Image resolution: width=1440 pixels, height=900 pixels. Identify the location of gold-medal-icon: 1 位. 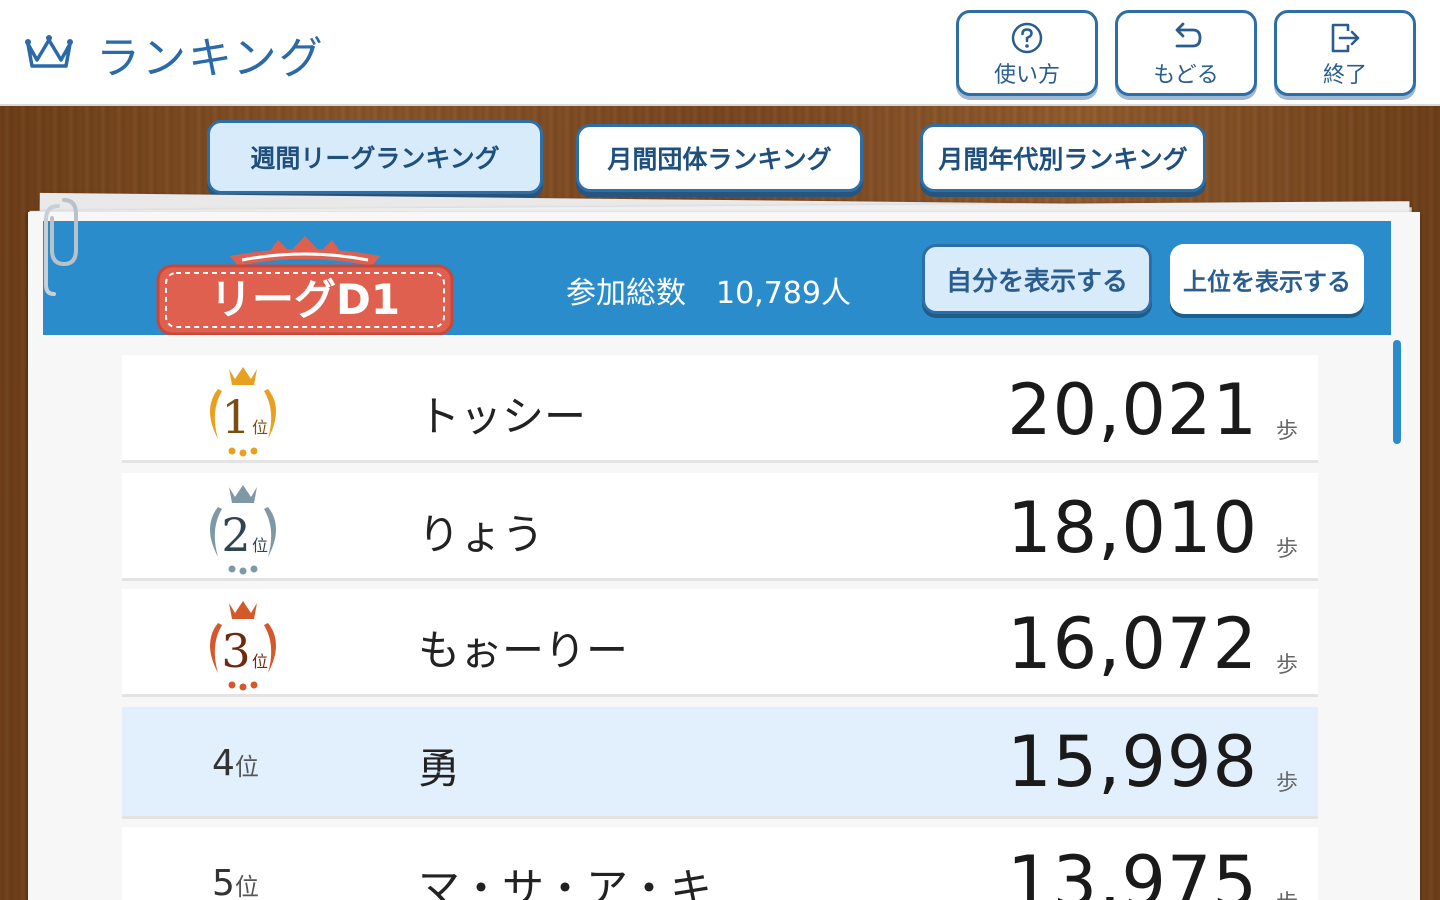
(243, 412).